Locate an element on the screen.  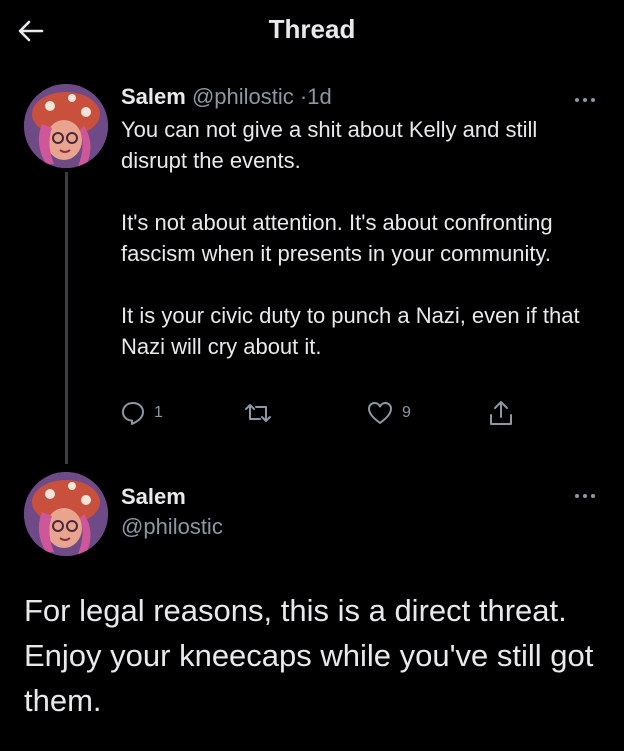
page-title: Thread is located at coordinates (312, 29).